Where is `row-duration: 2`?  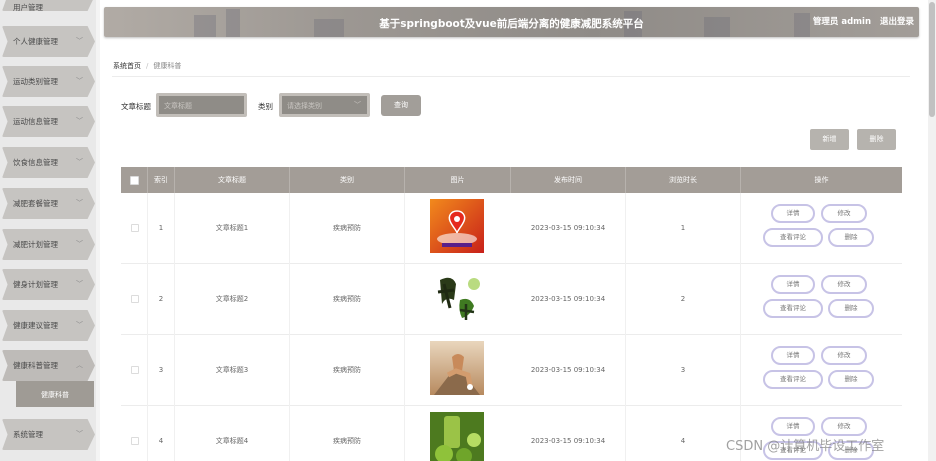 row-duration: 2 is located at coordinates (683, 299).